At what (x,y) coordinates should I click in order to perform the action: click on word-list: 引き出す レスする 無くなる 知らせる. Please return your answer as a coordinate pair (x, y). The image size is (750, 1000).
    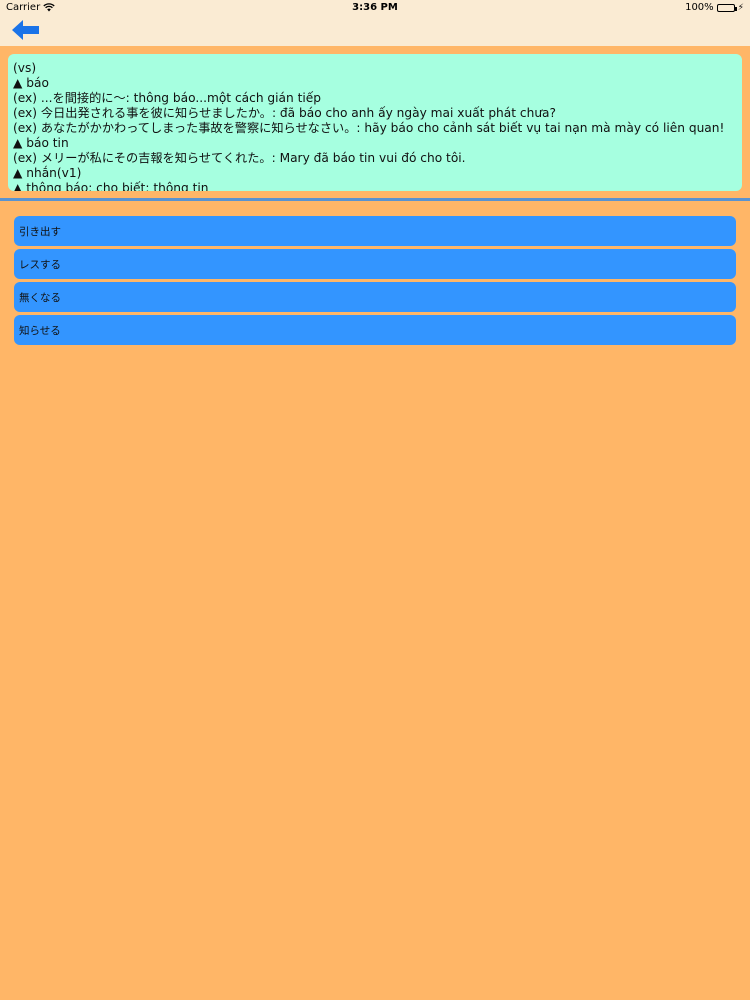
    Looking at the image, I should click on (375, 282).